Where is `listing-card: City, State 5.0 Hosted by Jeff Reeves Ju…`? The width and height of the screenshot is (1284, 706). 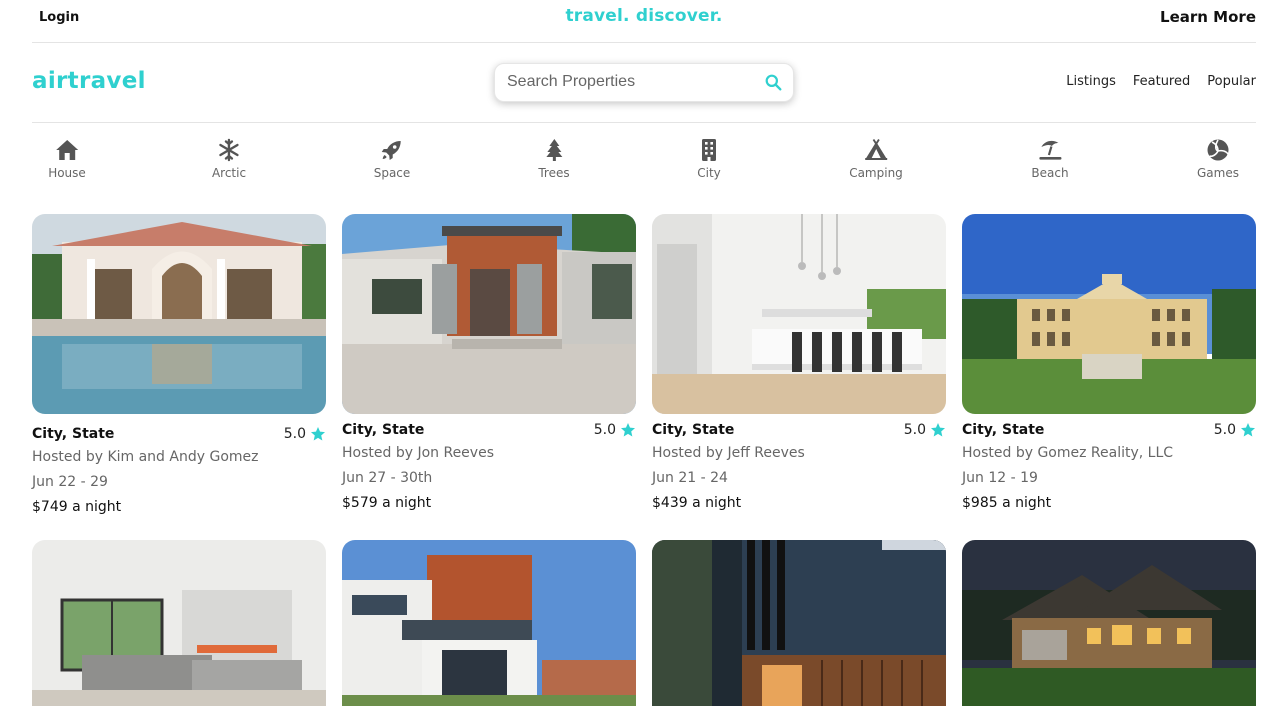 listing-card: City, State 5.0 Hosted by Jeff Reeves Ju… is located at coordinates (799, 362).